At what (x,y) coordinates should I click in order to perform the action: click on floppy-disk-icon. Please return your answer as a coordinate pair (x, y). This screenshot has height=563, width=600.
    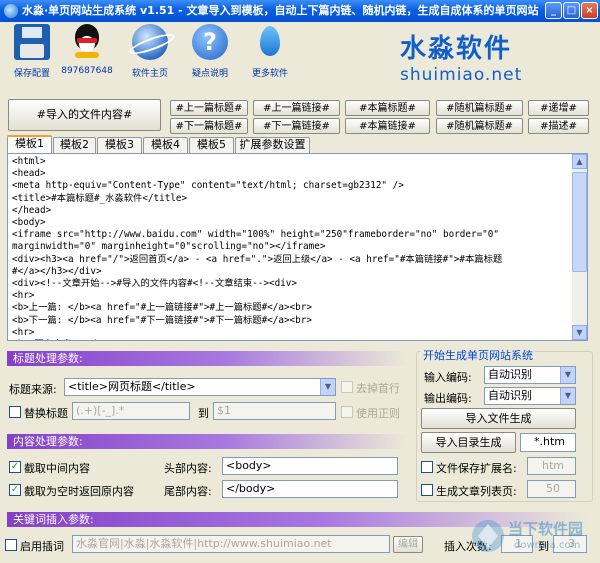
    Looking at the image, I should click on (32, 42).